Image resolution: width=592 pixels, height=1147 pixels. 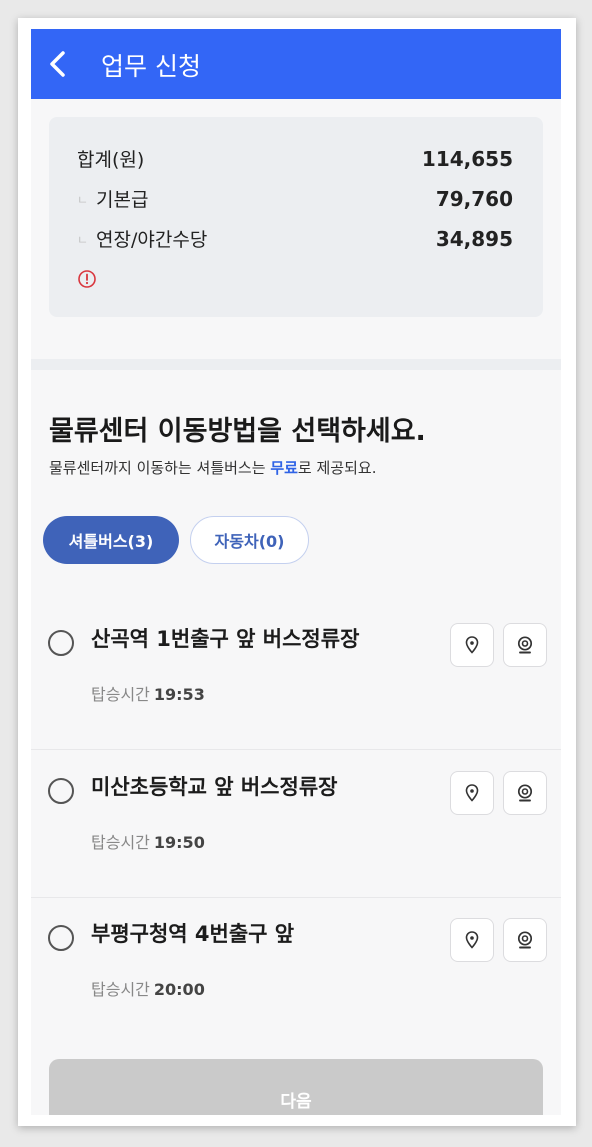 What do you see at coordinates (142, 238) in the screenshot?
I see `extra-pay-label: 연장/야간수당` at bounding box center [142, 238].